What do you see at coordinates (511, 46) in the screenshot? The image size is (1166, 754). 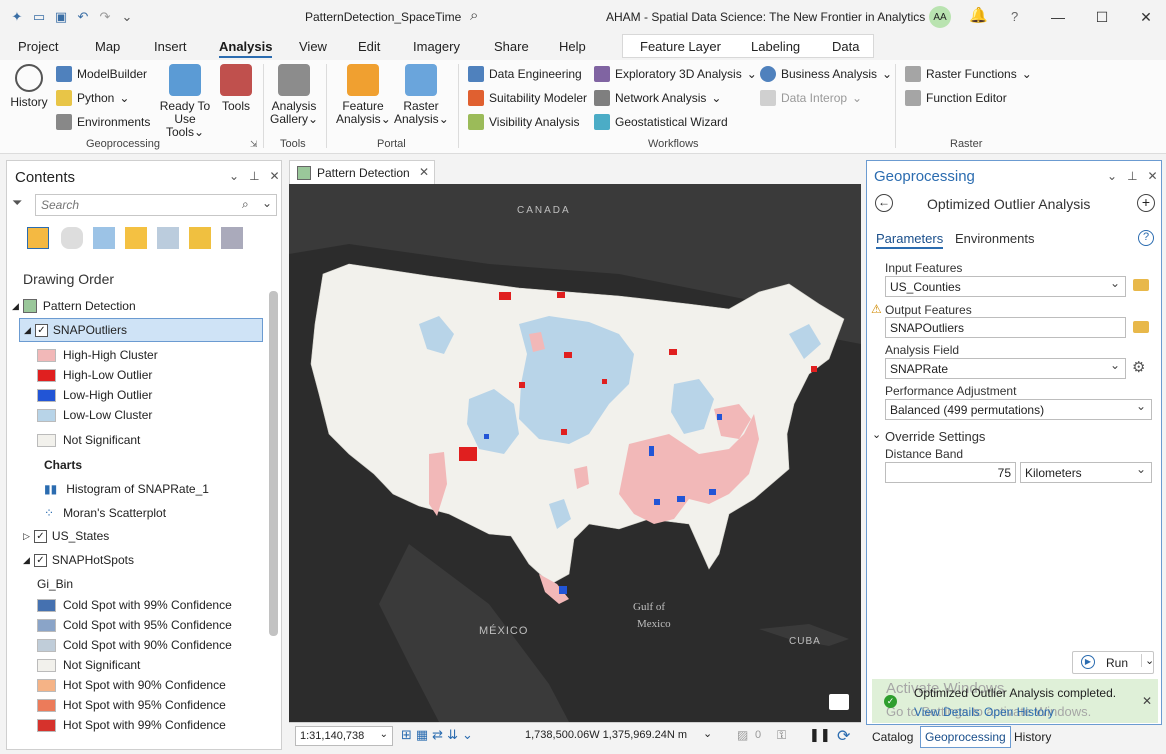 I see `tab-share: Share` at bounding box center [511, 46].